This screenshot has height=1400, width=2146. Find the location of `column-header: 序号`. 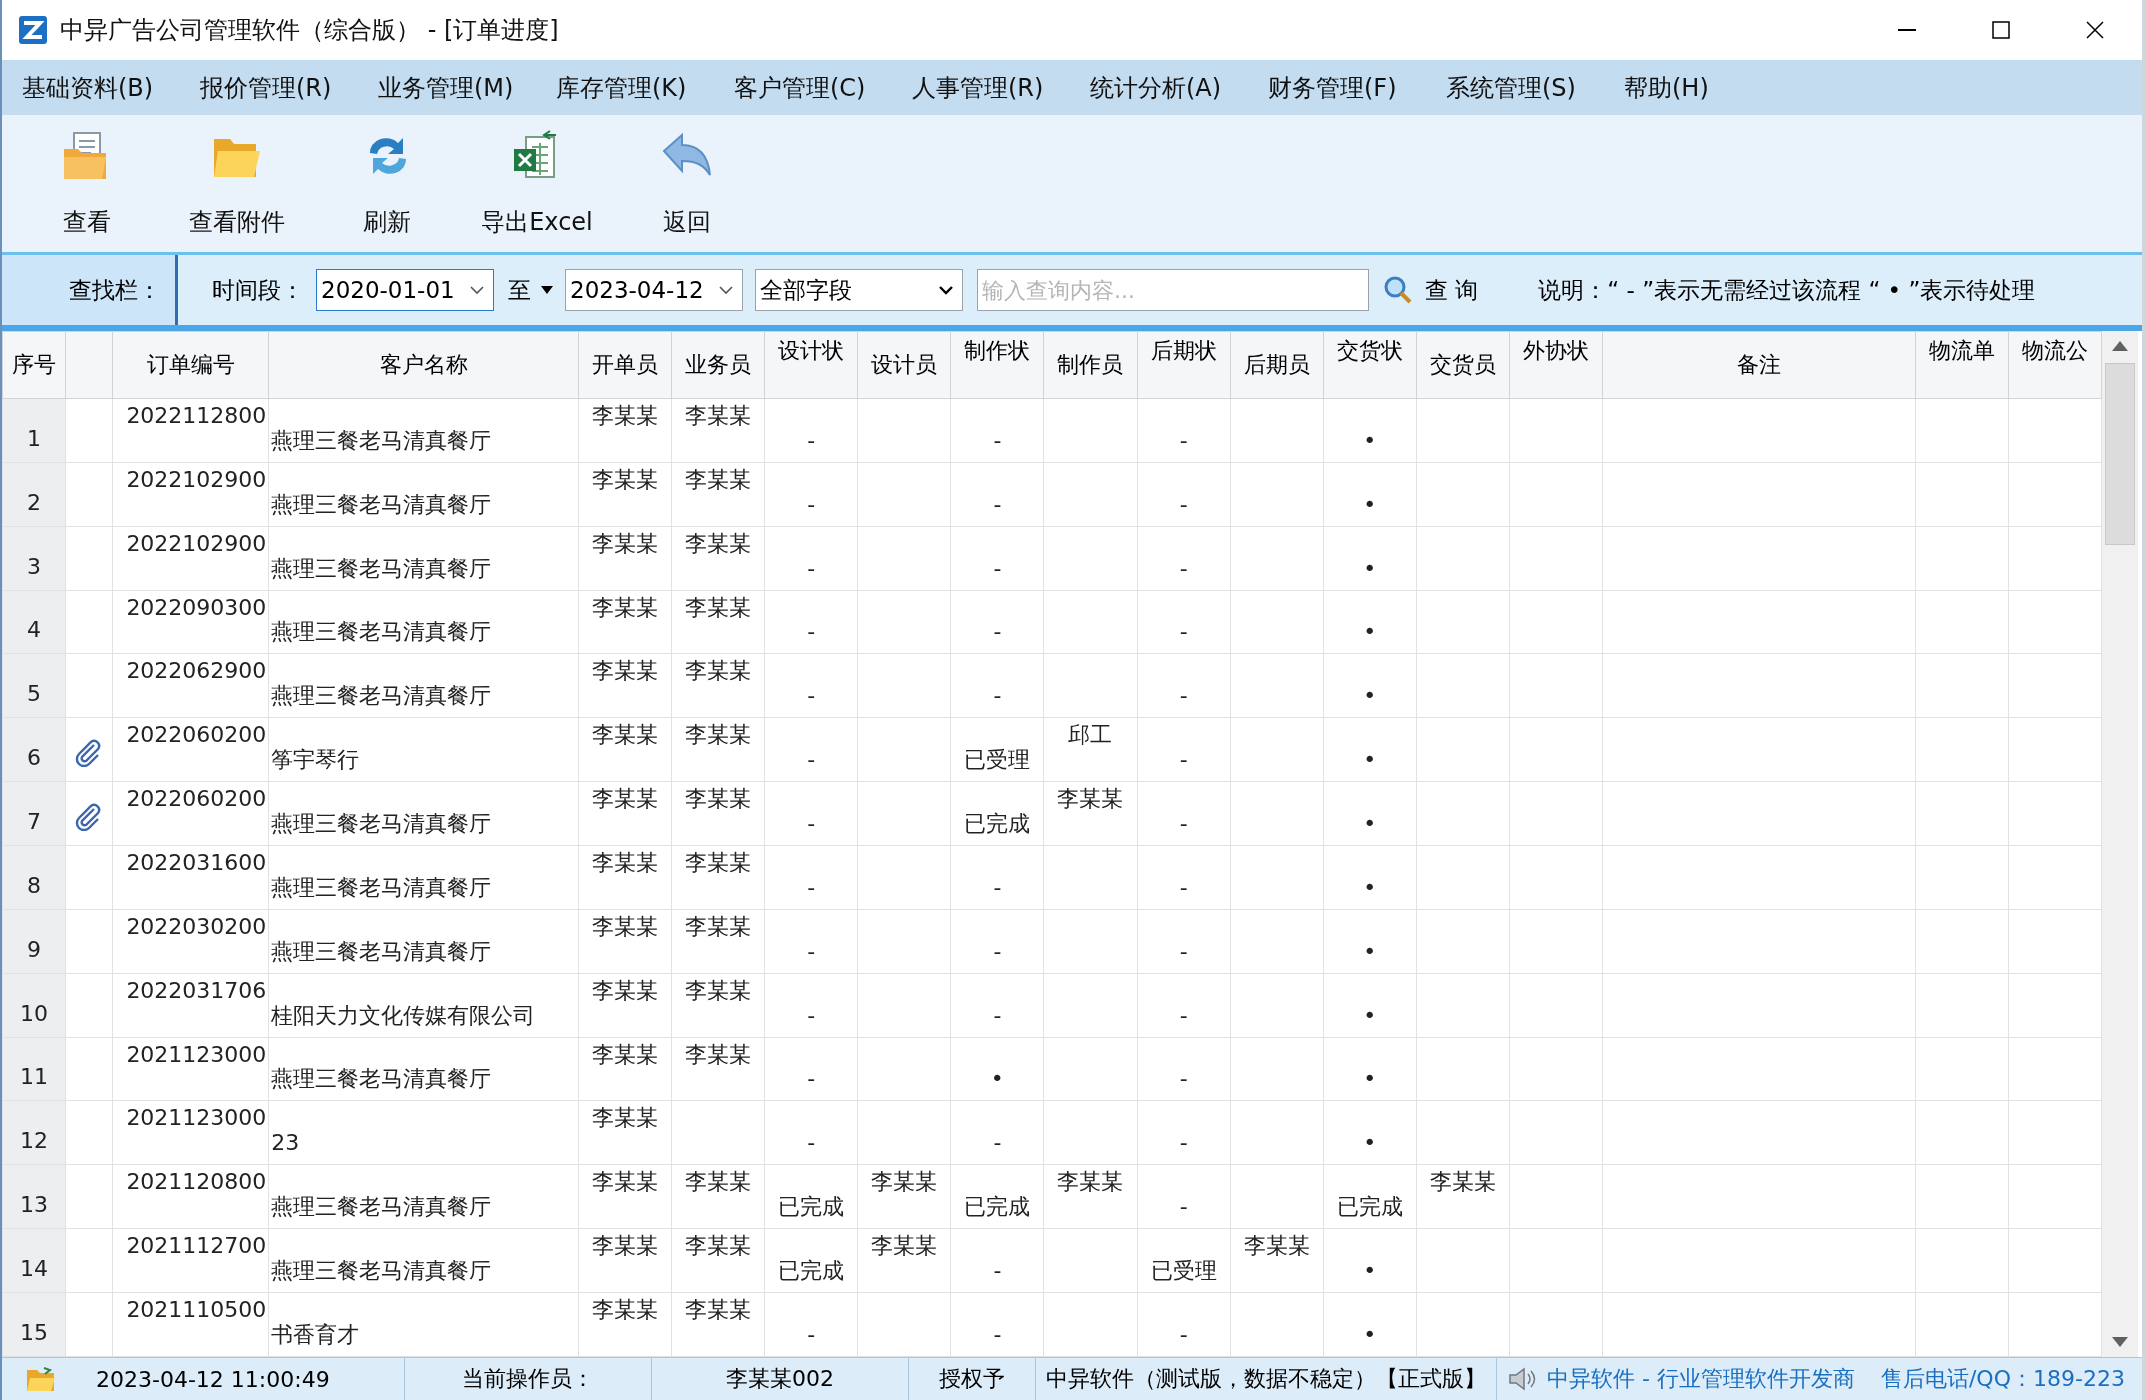

column-header: 序号 is located at coordinates (34, 365).